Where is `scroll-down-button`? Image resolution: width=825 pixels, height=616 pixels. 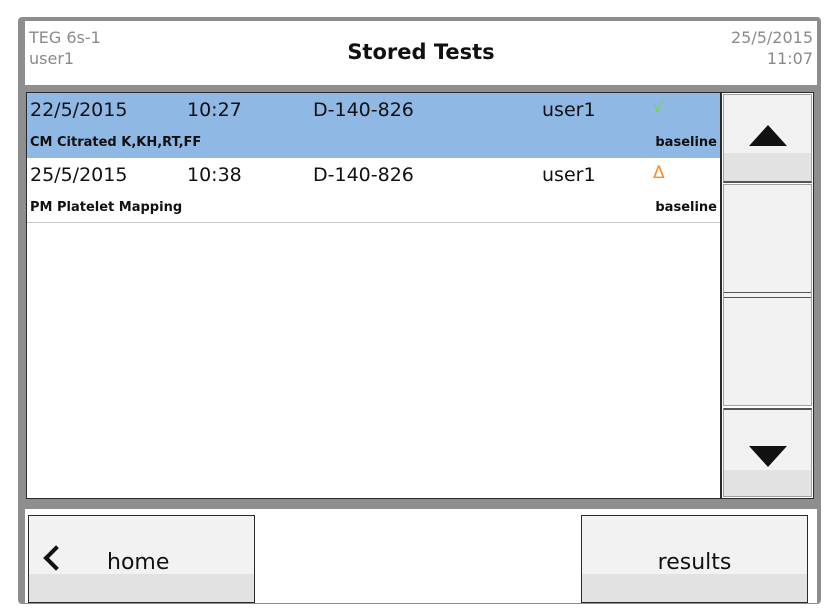
scroll-down-button is located at coordinates (767, 452).